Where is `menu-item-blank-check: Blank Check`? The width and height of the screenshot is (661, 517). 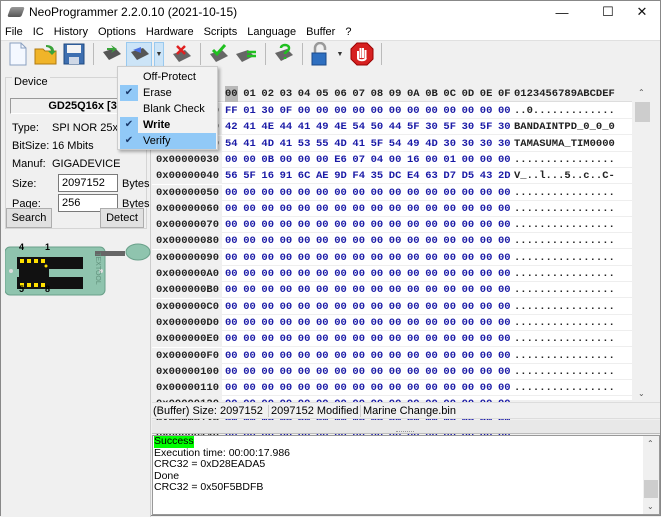
menu-item-blank-check: Blank Check is located at coordinates (168, 109).